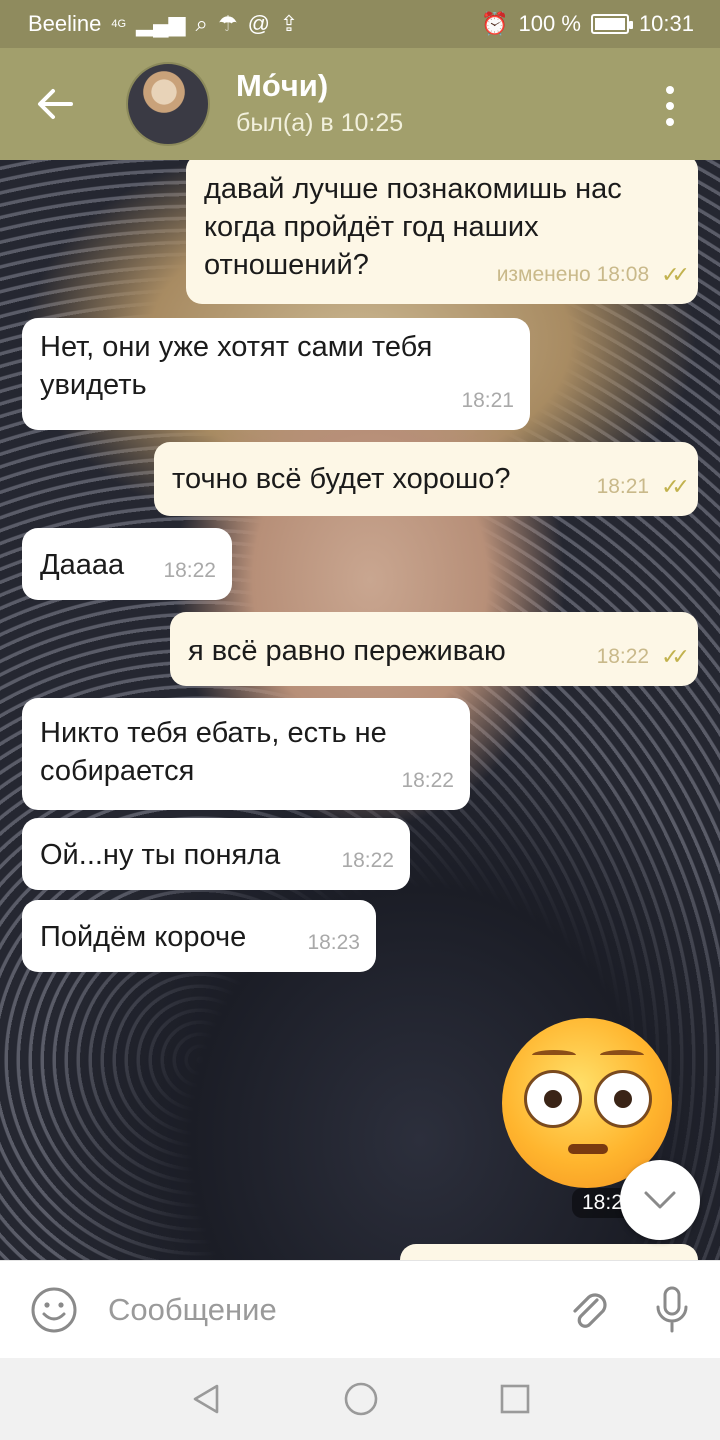  I want to click on message-time: 18:23, so click(333, 942).